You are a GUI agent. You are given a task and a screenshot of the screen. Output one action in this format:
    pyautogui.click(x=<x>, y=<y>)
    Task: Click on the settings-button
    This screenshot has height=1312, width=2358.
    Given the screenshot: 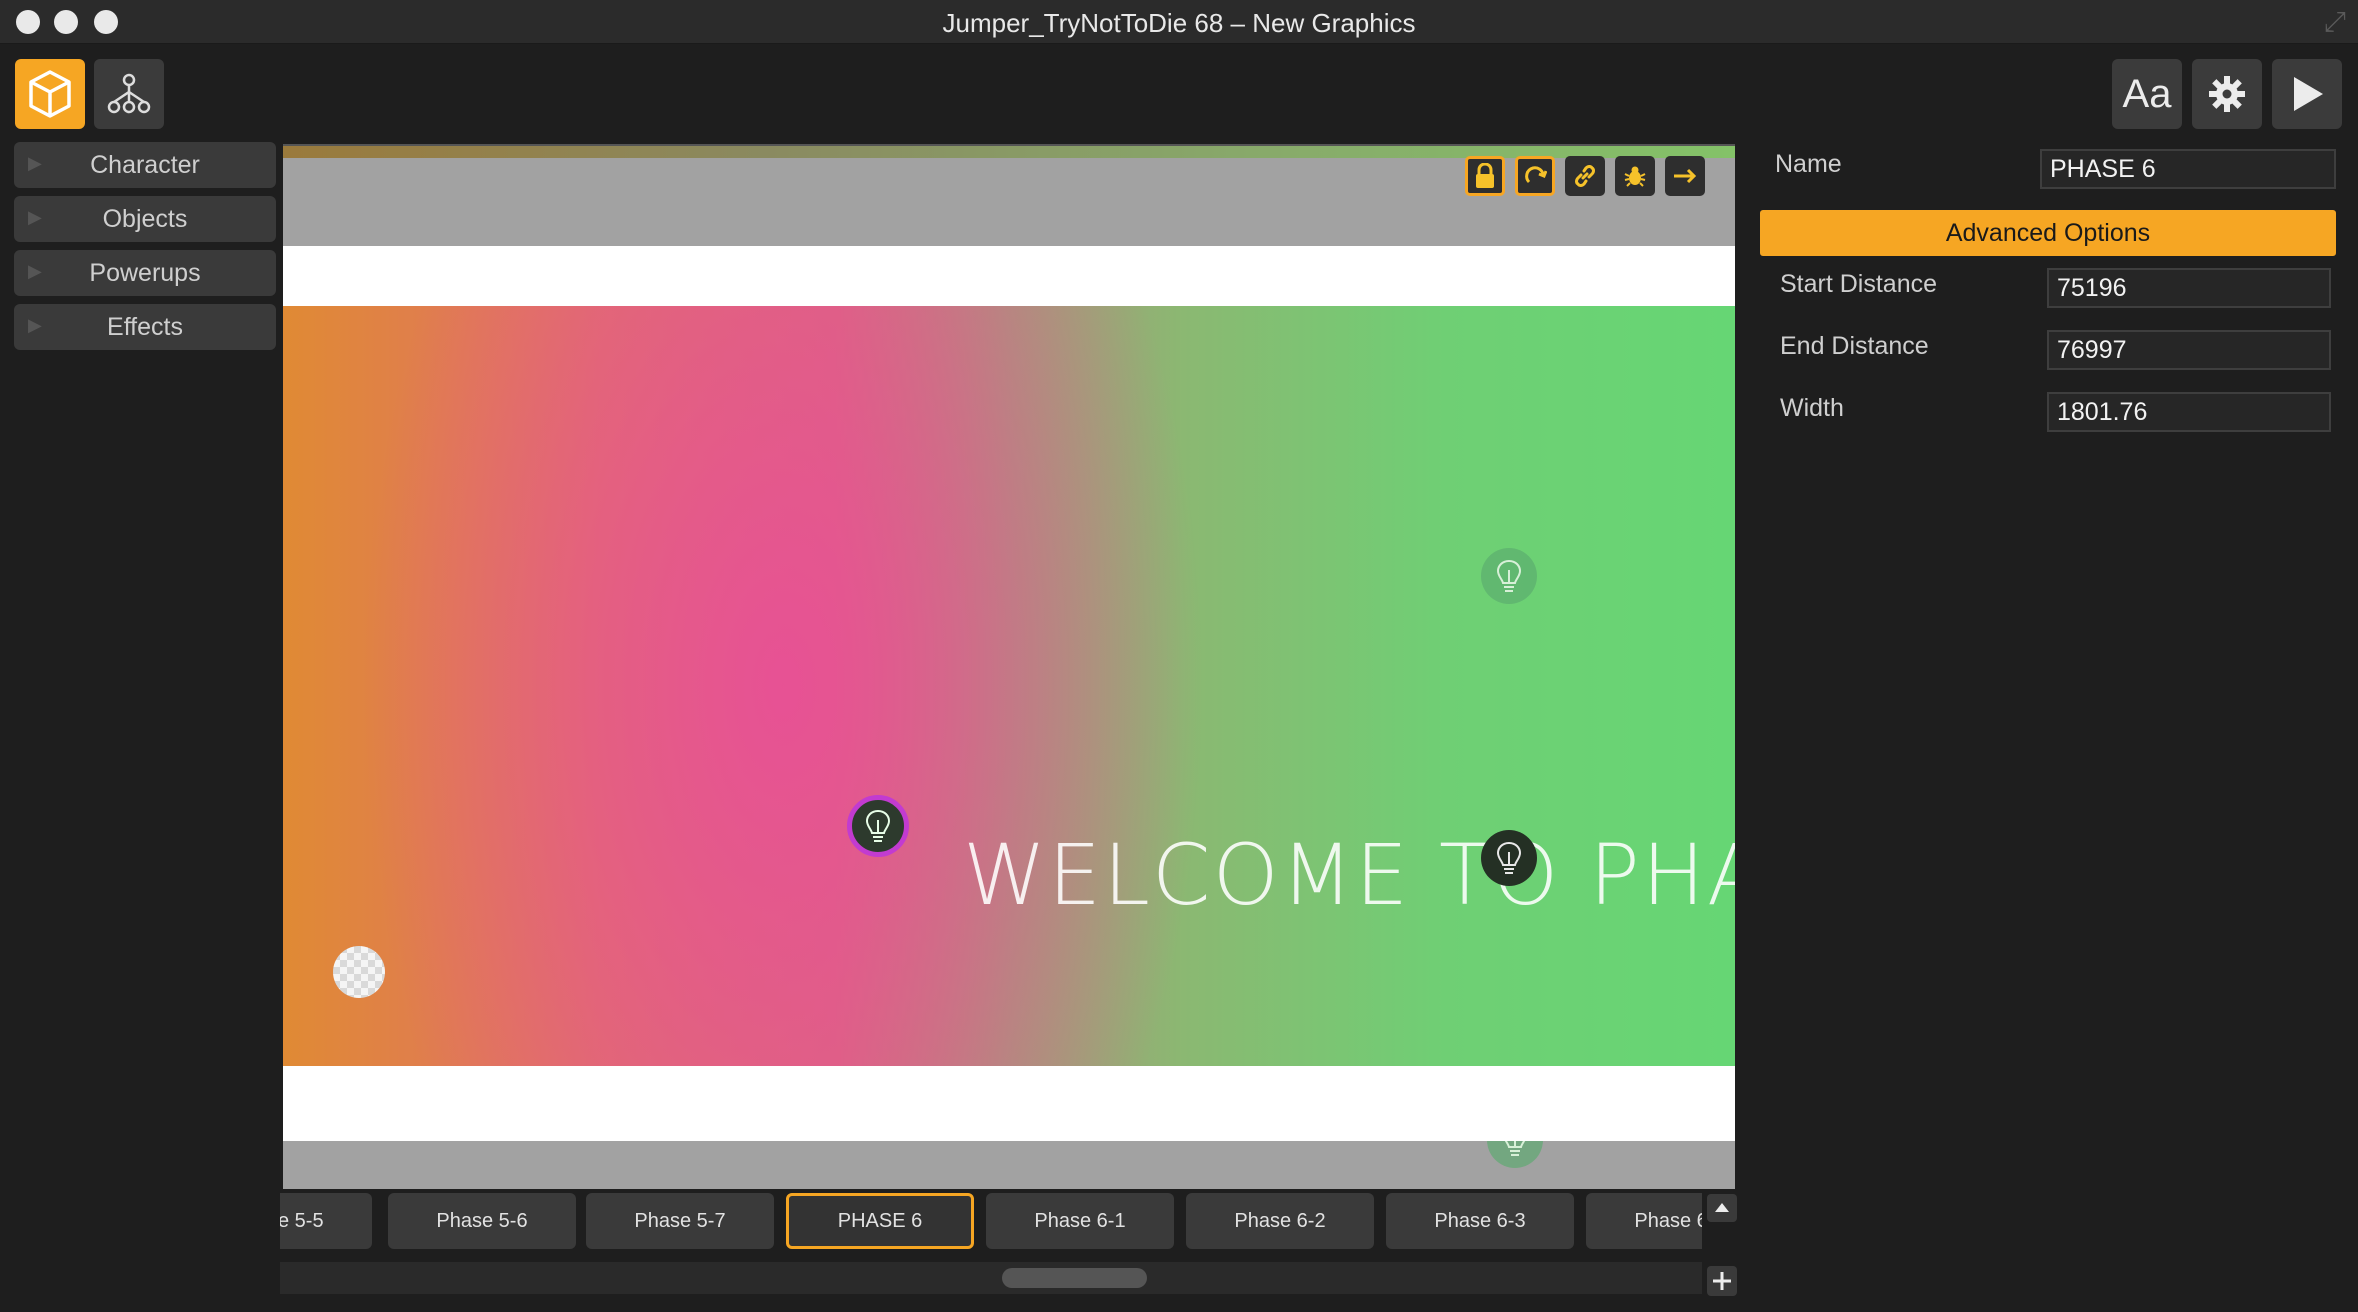 What is the action you would take?
    pyautogui.click(x=2227, y=94)
    